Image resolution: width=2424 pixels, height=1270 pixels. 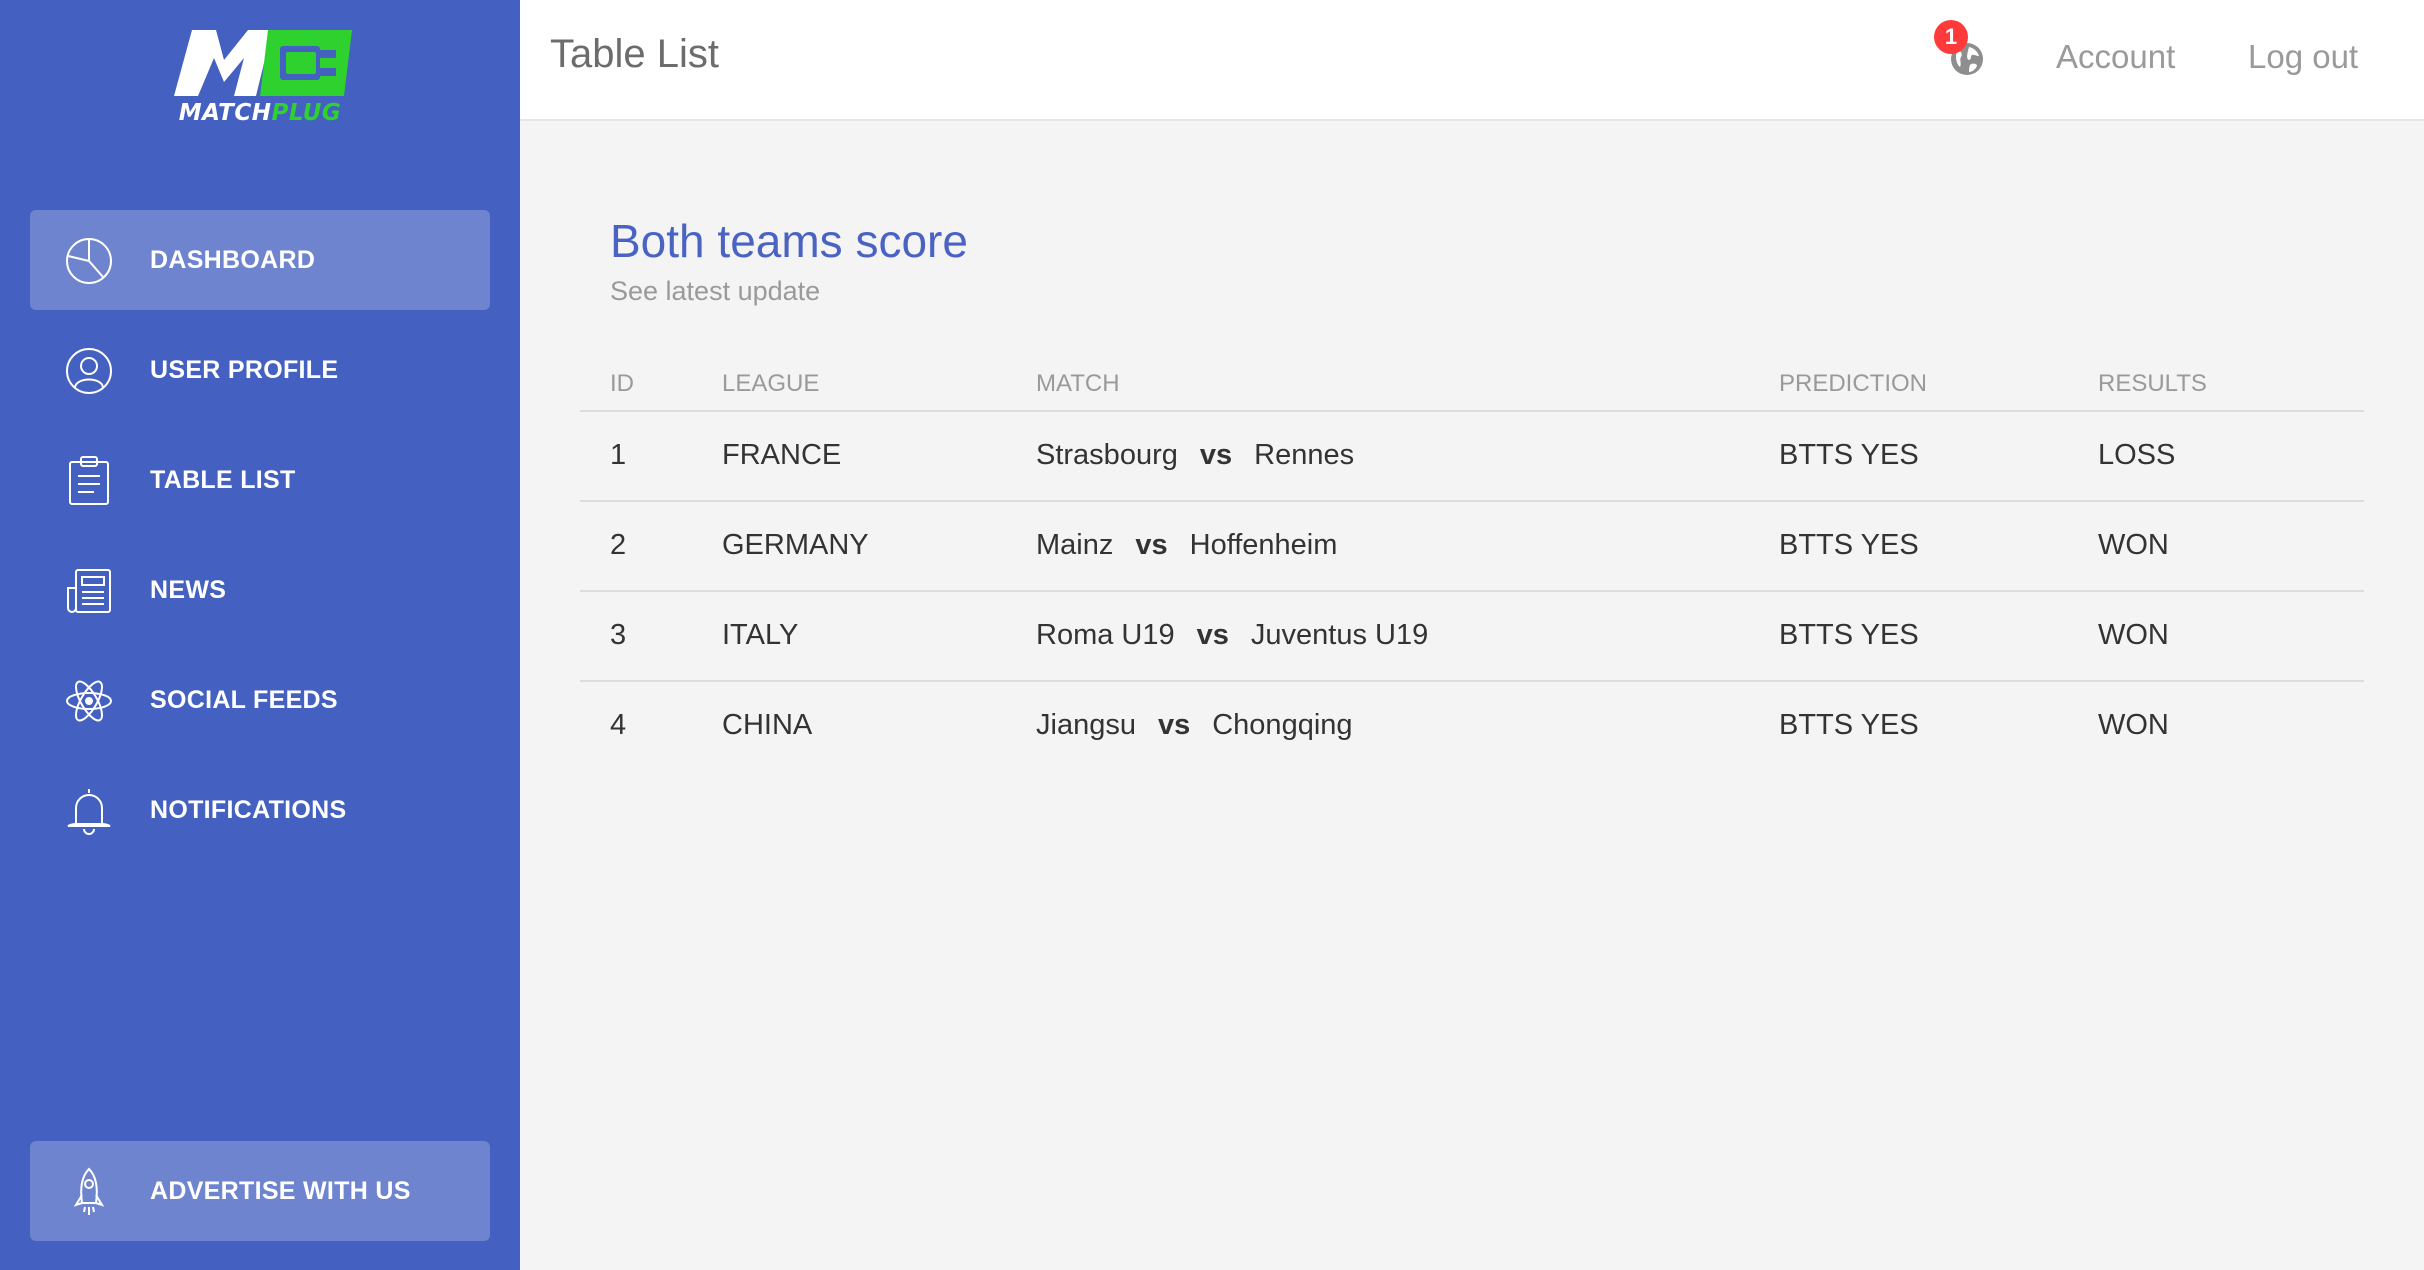 What do you see at coordinates (89, 261) in the screenshot?
I see `pie-chart-icon` at bounding box center [89, 261].